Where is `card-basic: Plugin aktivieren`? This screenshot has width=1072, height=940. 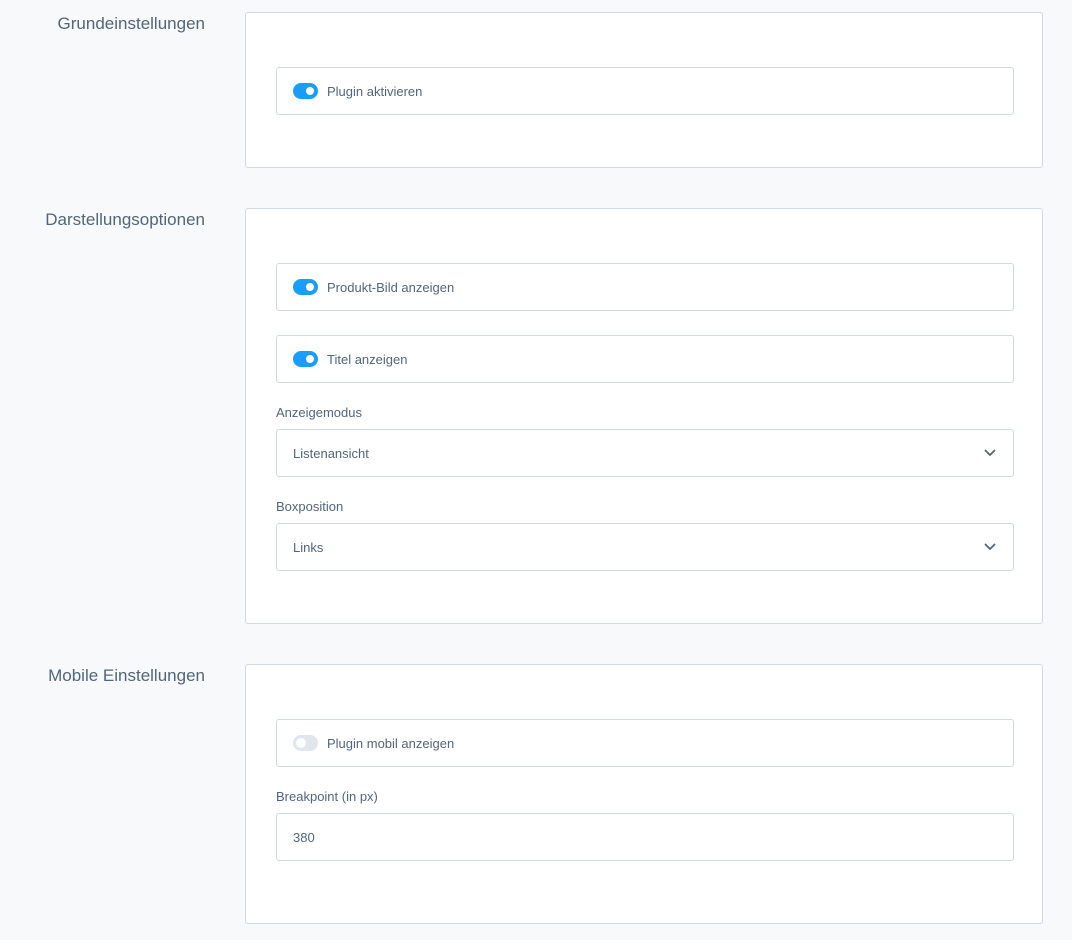
card-basic: Plugin aktivieren is located at coordinates (644, 90).